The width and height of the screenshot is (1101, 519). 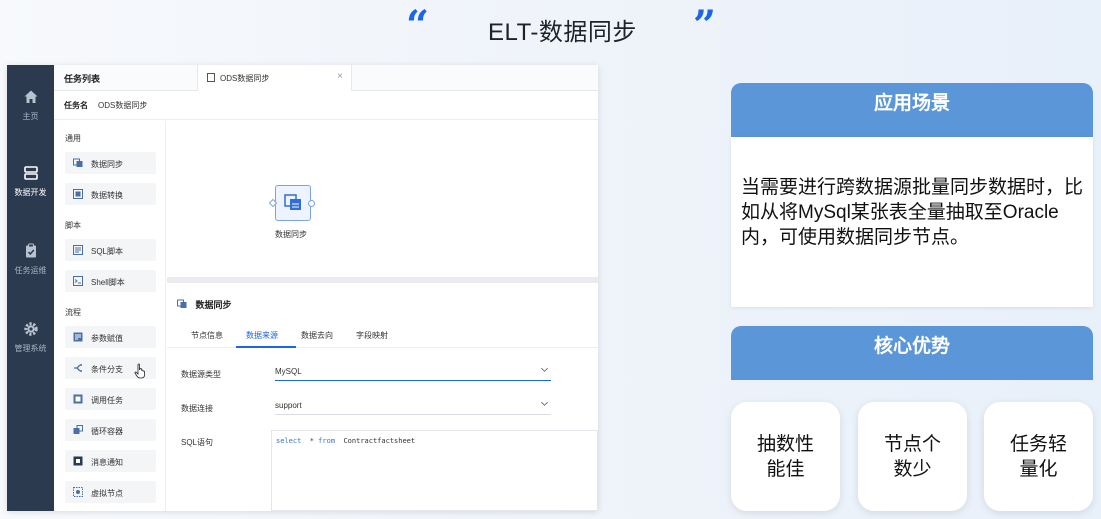 What do you see at coordinates (382, 199) in the screenshot?
I see `flow-canvas: 数据同步` at bounding box center [382, 199].